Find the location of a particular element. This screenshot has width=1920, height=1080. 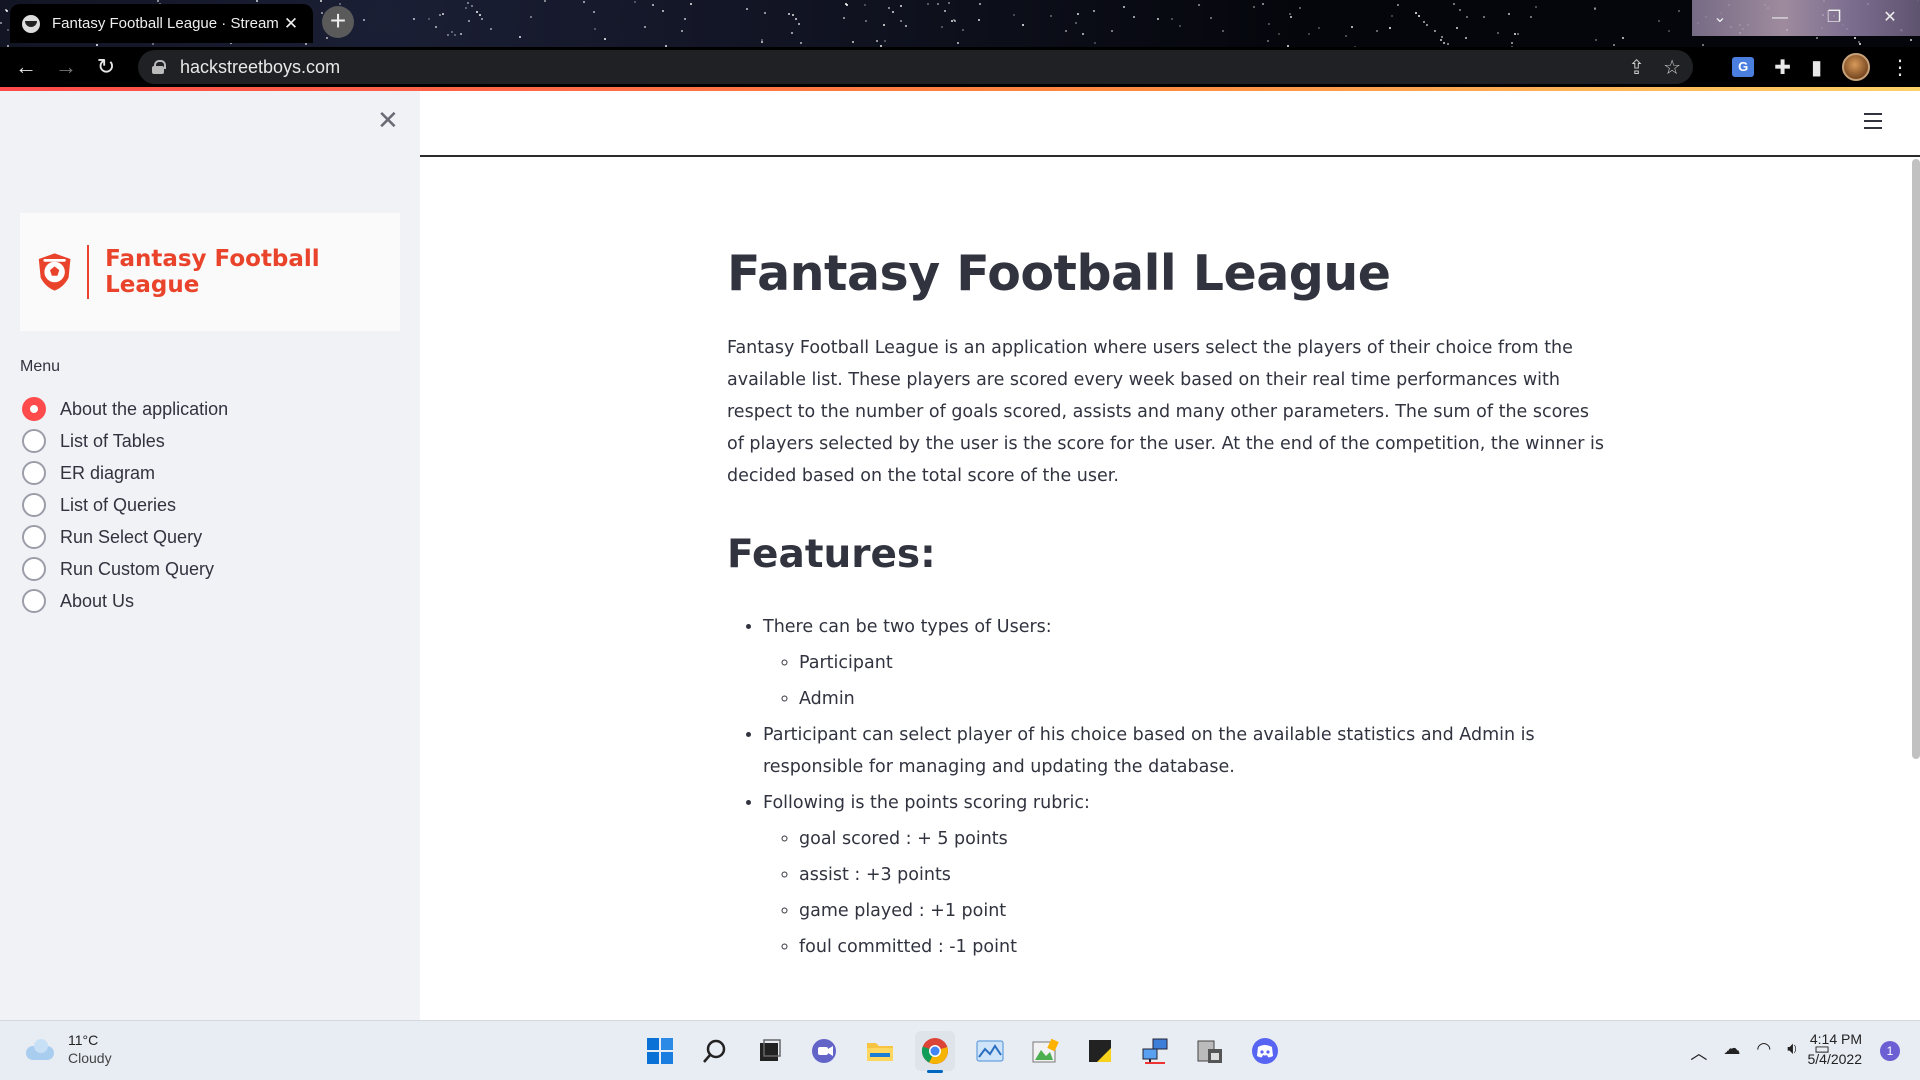

sticky-notes-button is located at coordinates (1100, 1051).